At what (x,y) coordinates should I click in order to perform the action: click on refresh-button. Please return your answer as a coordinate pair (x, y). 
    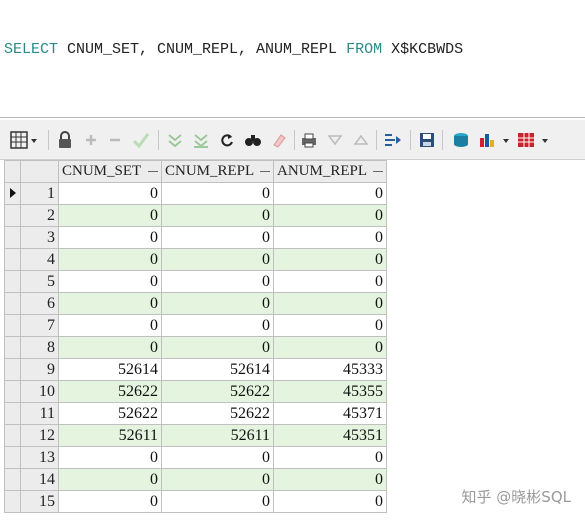
    Looking at the image, I should click on (227, 140).